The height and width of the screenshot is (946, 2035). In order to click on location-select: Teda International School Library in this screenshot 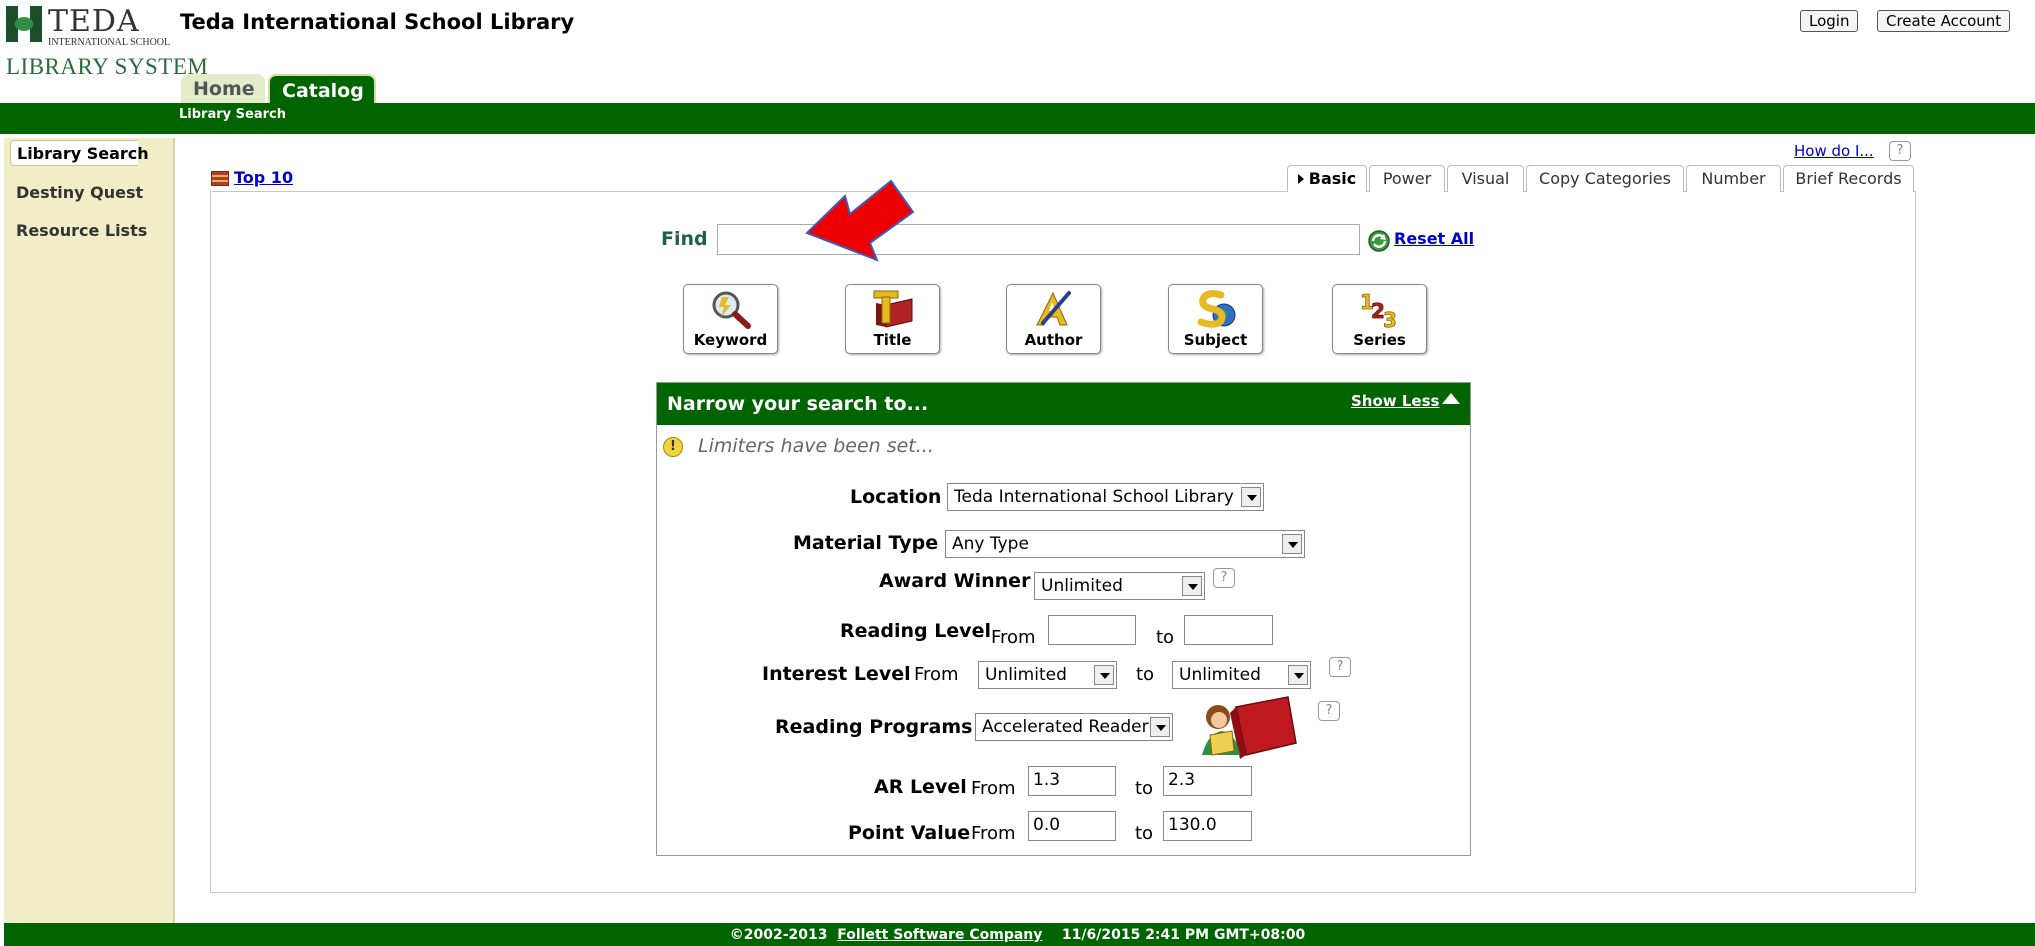, I will do `click(1105, 497)`.